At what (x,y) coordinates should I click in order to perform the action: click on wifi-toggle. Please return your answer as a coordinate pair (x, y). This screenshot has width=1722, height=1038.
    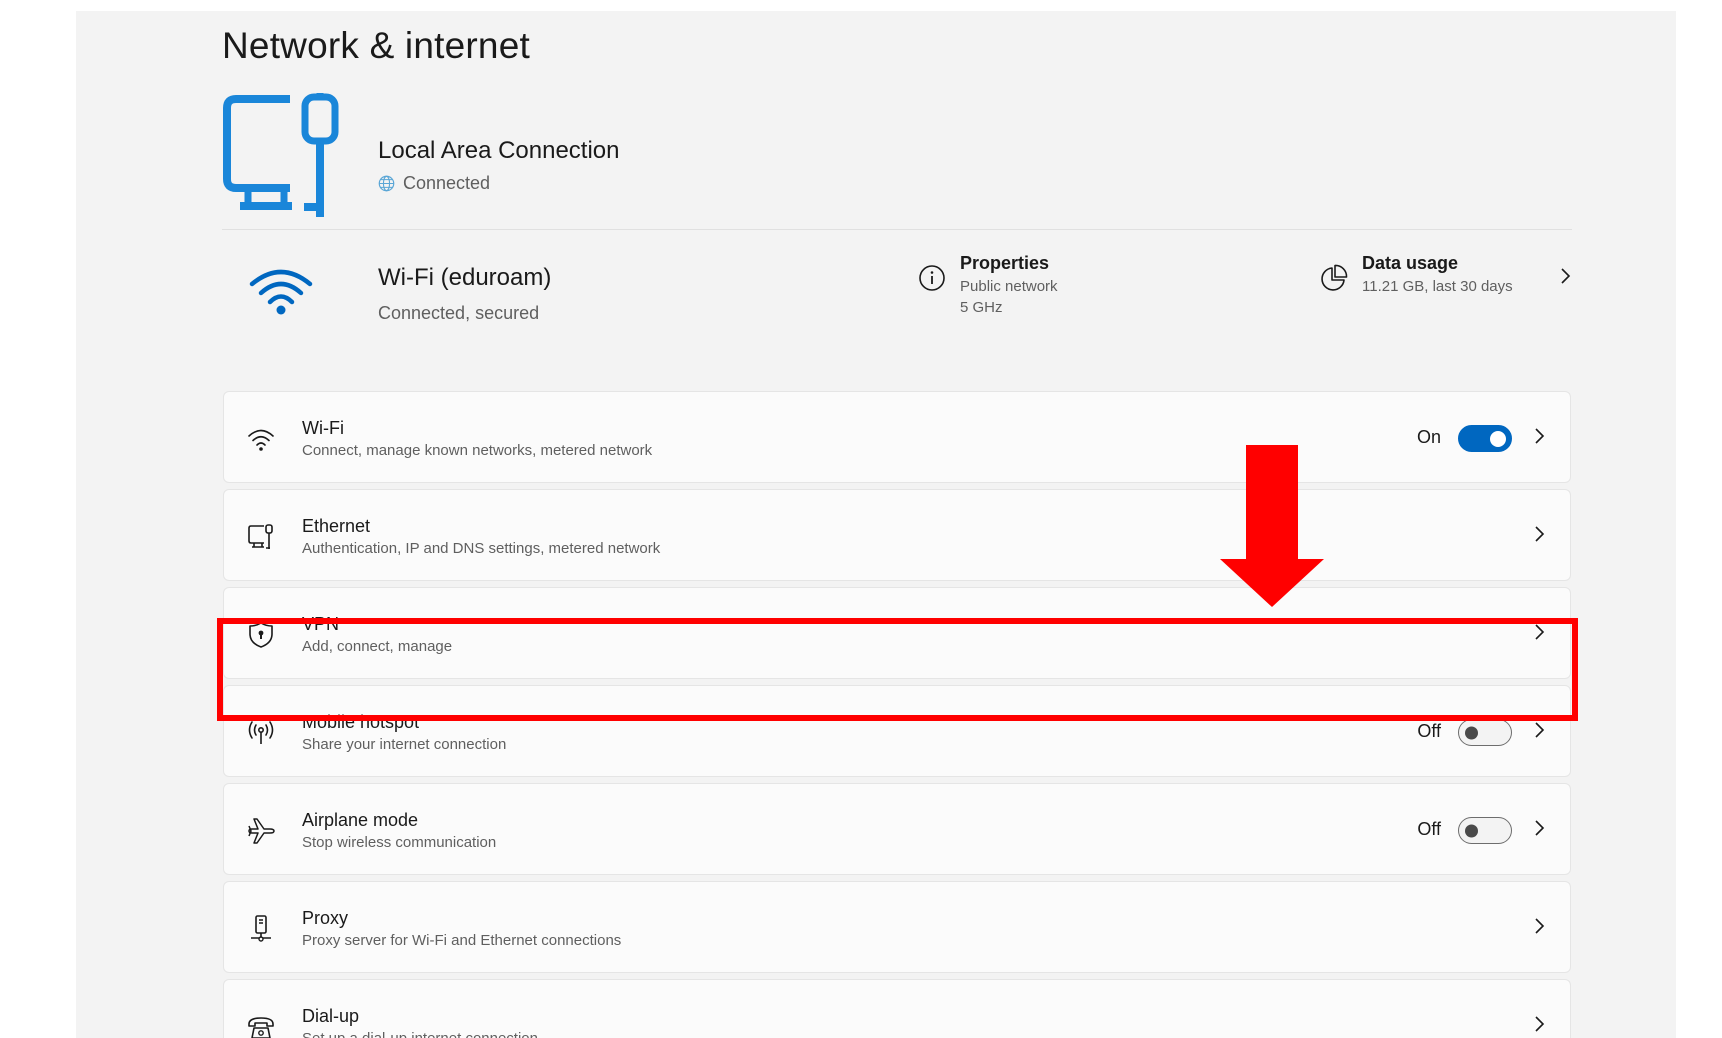
    Looking at the image, I should click on (1485, 438).